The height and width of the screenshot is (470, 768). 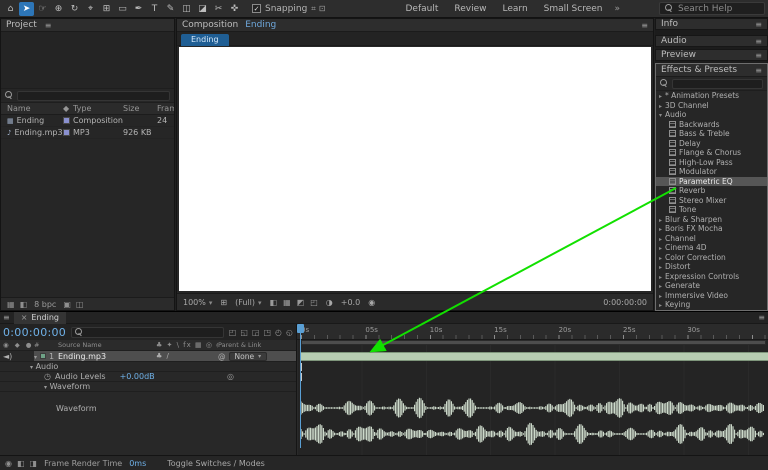 What do you see at coordinates (711, 115) in the screenshot?
I see `effects-group-audio: Audio` at bounding box center [711, 115].